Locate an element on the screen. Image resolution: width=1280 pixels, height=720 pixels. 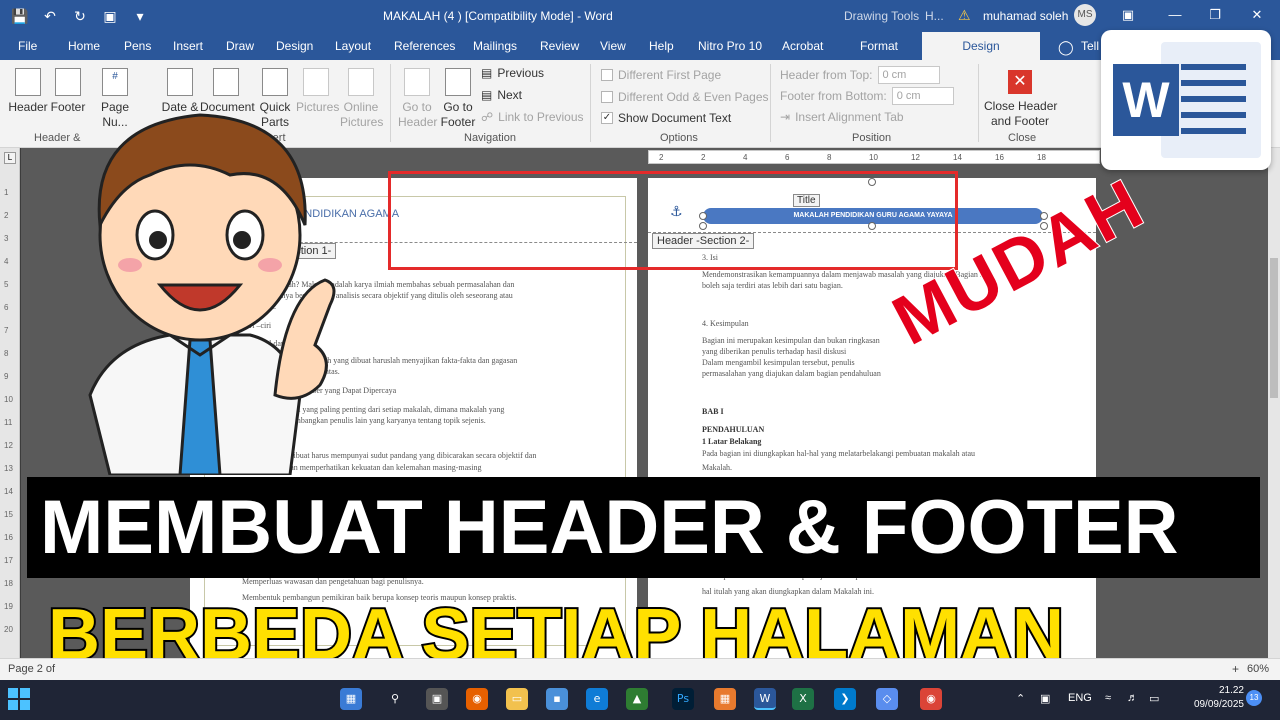
task-view-icon: ▣ is located at coordinates (437, 699).